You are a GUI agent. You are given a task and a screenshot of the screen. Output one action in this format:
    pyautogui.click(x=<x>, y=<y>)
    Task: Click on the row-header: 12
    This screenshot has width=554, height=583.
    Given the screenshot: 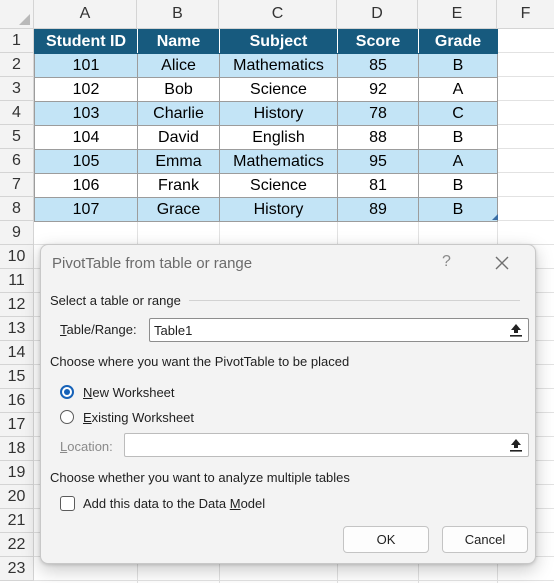 What is the action you would take?
    pyautogui.click(x=17, y=305)
    